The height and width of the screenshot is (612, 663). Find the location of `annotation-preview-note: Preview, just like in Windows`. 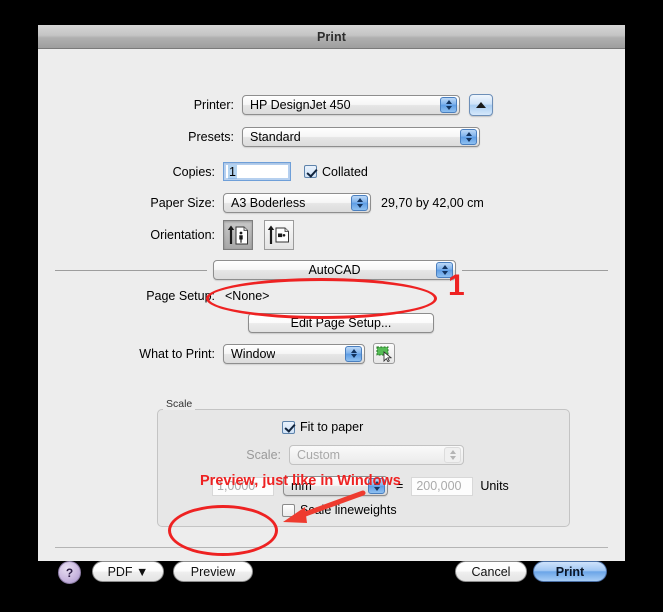

annotation-preview-note: Preview, just like in Windows is located at coordinates (300, 481).